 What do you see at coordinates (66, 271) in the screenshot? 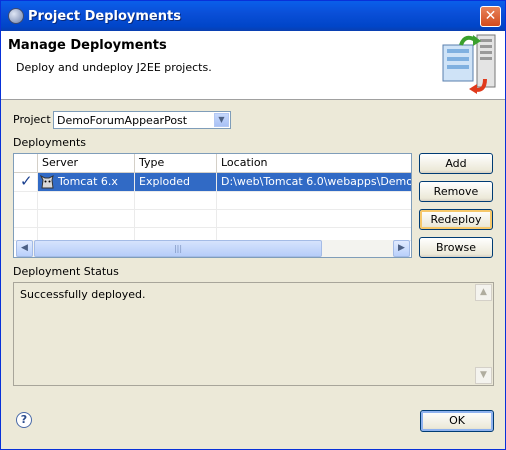
I see `deployment-status-label: Deployment Status` at bounding box center [66, 271].